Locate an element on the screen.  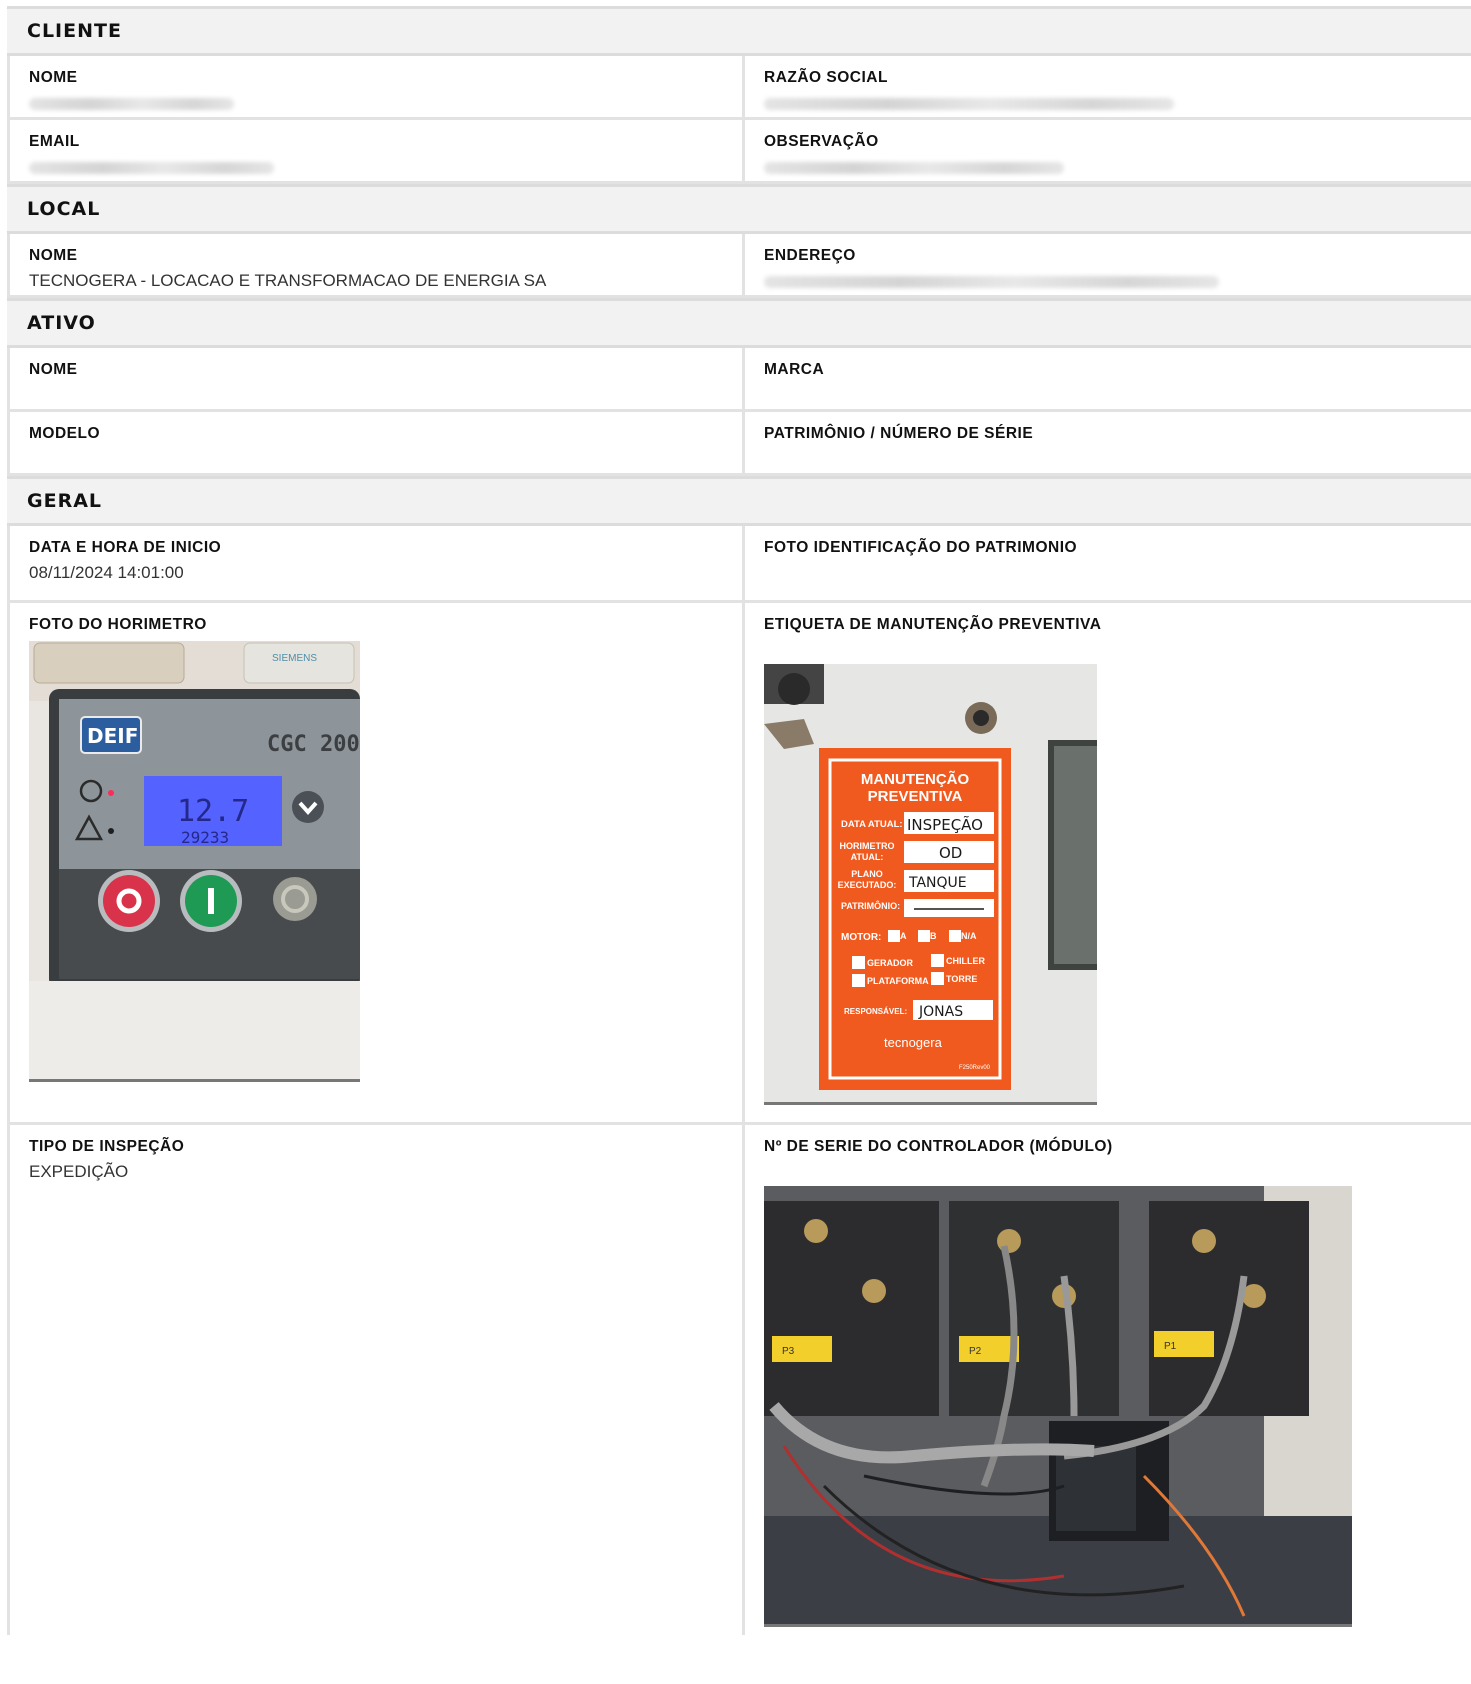
tag-p3 is located at coordinates (802, 1349).